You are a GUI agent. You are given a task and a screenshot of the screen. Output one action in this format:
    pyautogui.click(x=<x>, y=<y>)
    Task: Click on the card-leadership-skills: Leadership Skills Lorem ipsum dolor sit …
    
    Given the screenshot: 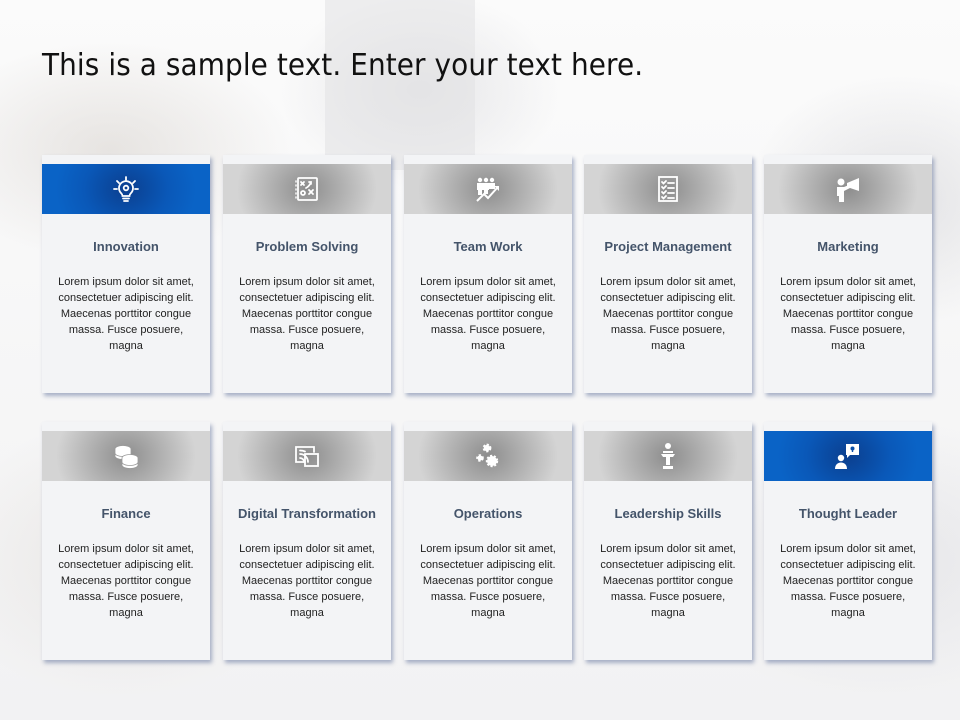 What is the action you would take?
    pyautogui.click(x=668, y=541)
    